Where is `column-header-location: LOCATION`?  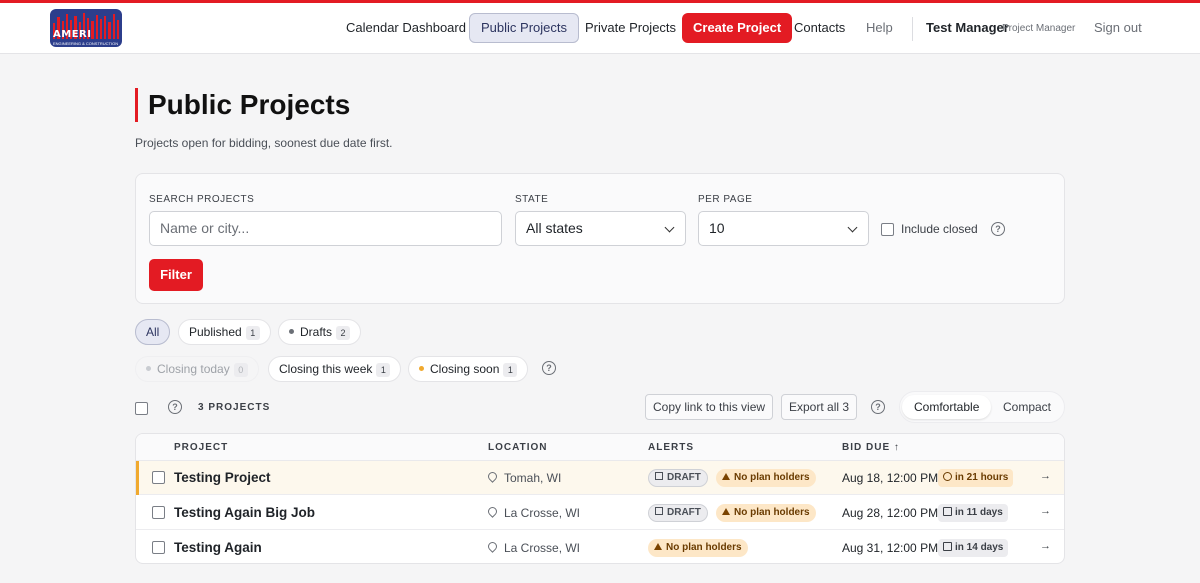
column-header-location: LOCATION is located at coordinates (517, 447).